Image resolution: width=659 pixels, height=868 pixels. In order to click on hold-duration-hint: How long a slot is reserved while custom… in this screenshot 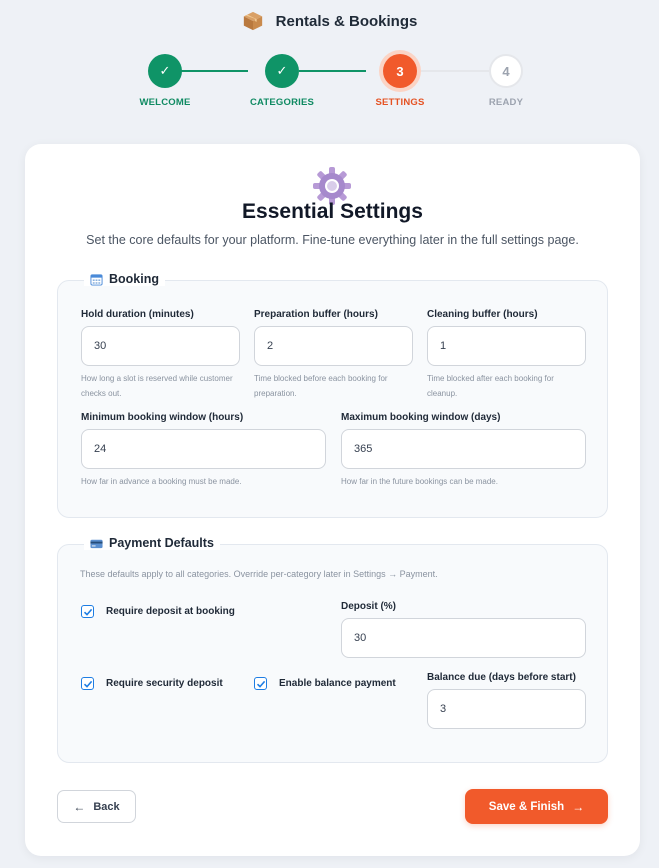, I will do `click(157, 386)`.